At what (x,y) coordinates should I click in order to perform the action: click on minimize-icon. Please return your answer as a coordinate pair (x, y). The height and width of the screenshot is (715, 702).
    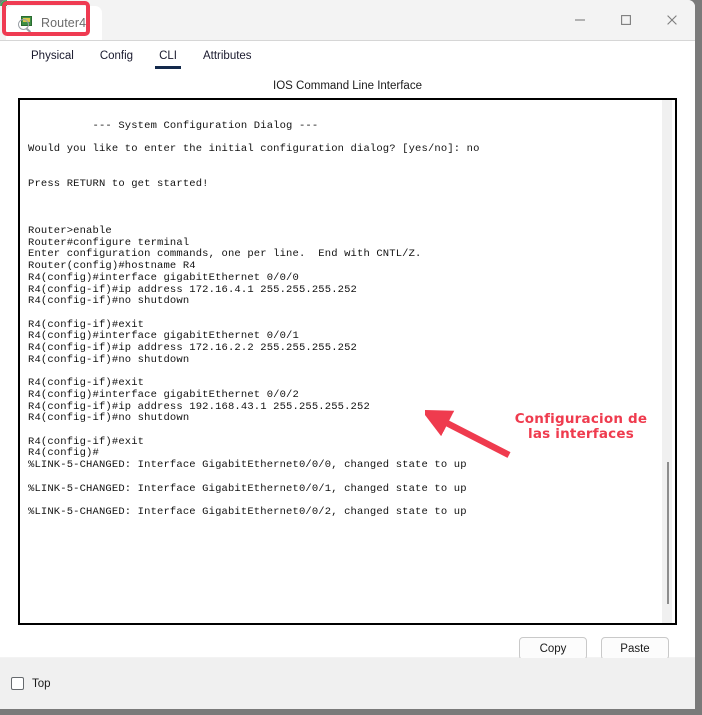
    Looking at the image, I should click on (580, 20).